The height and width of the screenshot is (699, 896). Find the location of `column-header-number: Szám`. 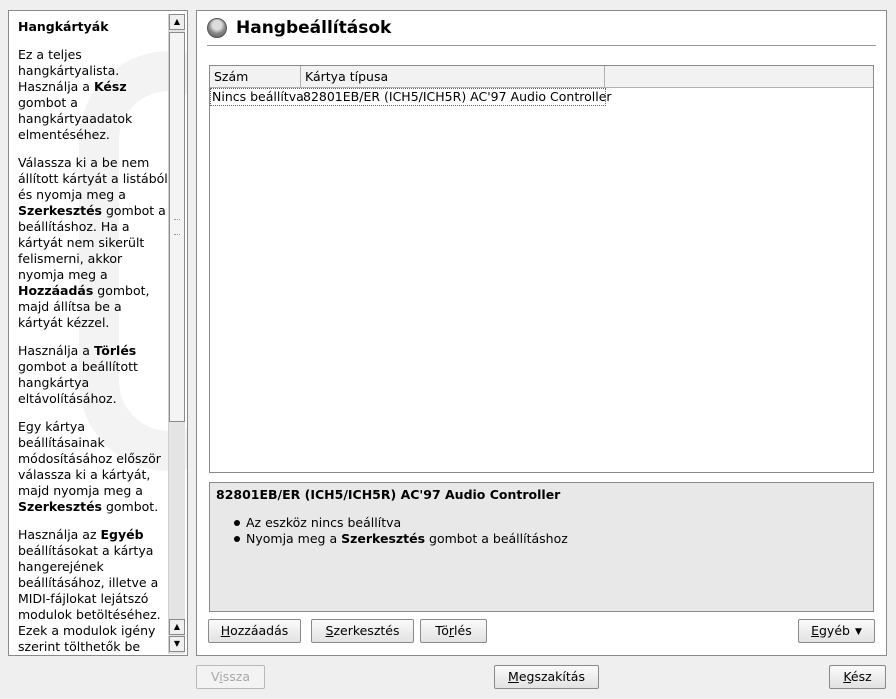

column-header-number: Szám is located at coordinates (255, 76).